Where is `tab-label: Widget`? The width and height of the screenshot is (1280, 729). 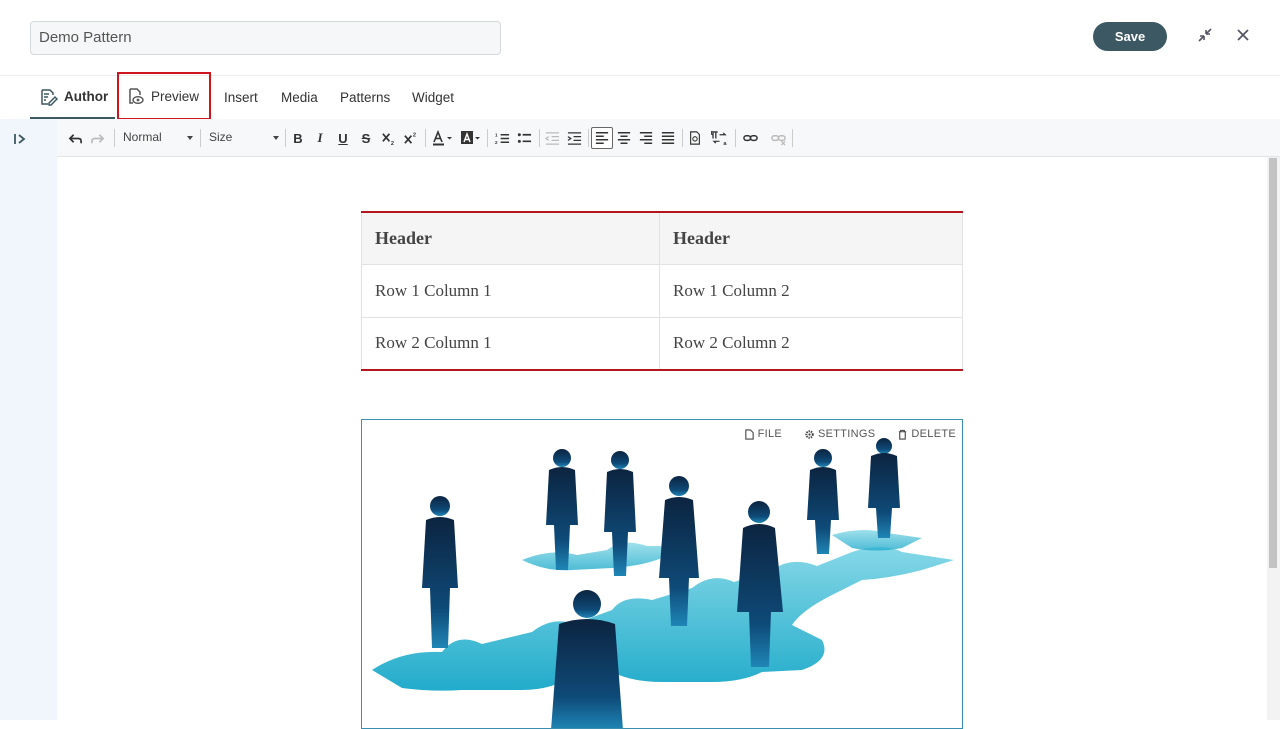
tab-label: Widget is located at coordinates (433, 97).